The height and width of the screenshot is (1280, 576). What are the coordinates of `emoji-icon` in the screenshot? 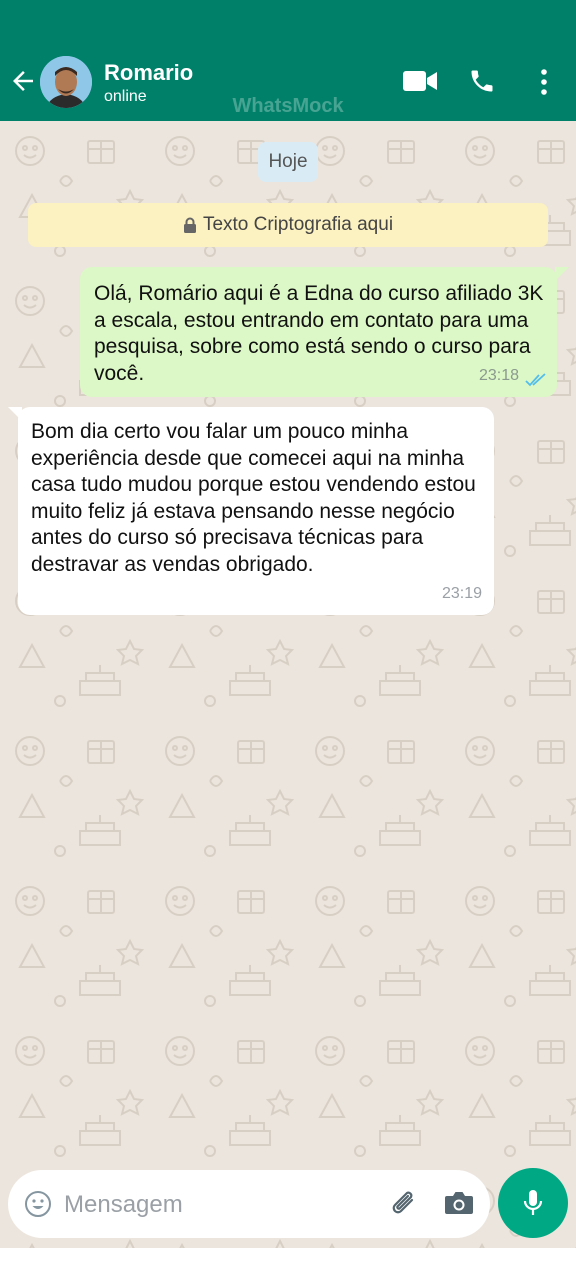 It's located at (38, 1204).